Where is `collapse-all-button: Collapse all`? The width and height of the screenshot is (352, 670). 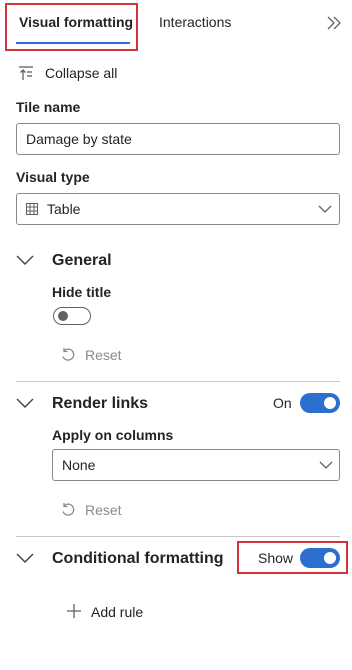 collapse-all-button: Collapse all is located at coordinates (73, 73).